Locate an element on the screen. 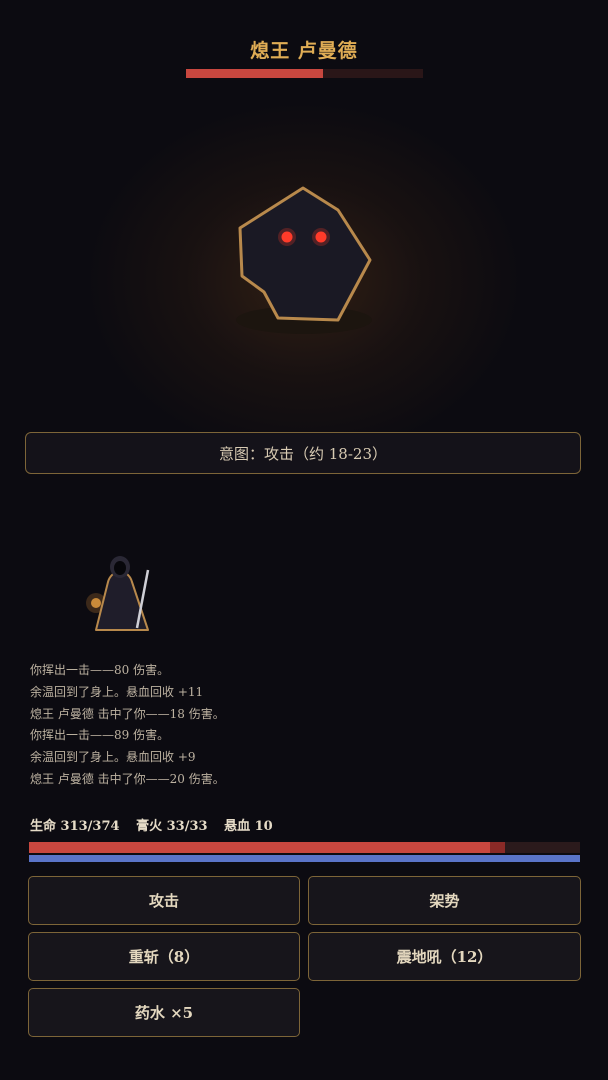 The height and width of the screenshot is (1080, 608). boss-health-fill is located at coordinates (255, 73).